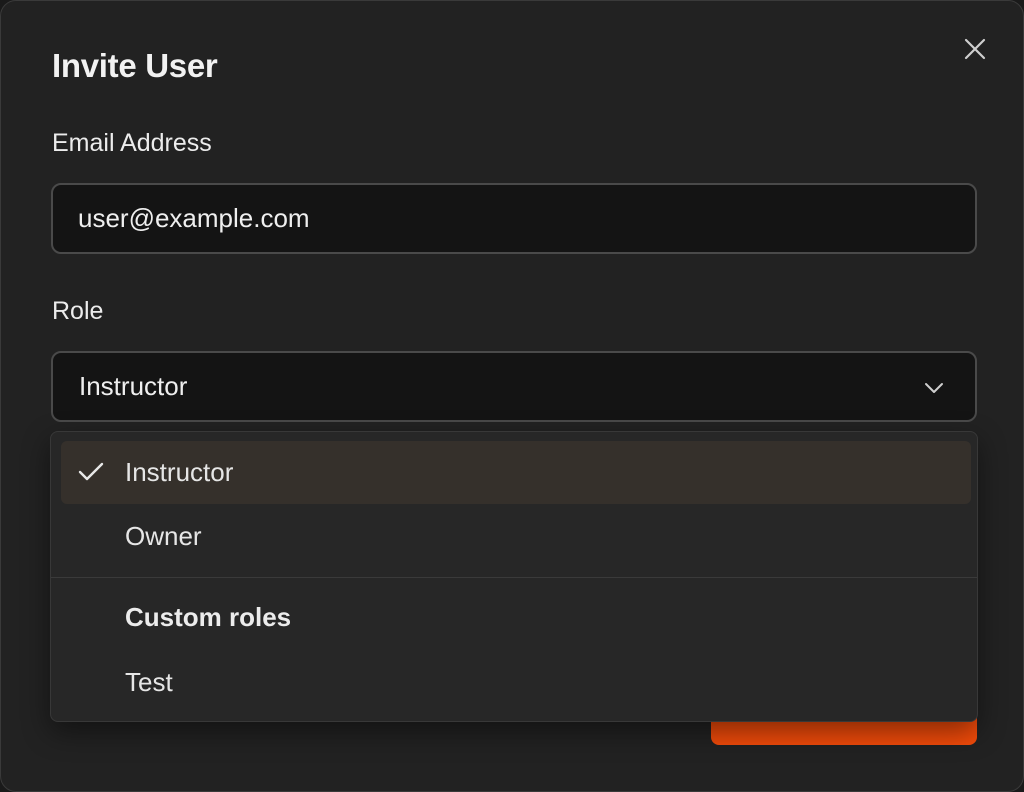  I want to click on dialog-title: Invite User, so click(135, 65).